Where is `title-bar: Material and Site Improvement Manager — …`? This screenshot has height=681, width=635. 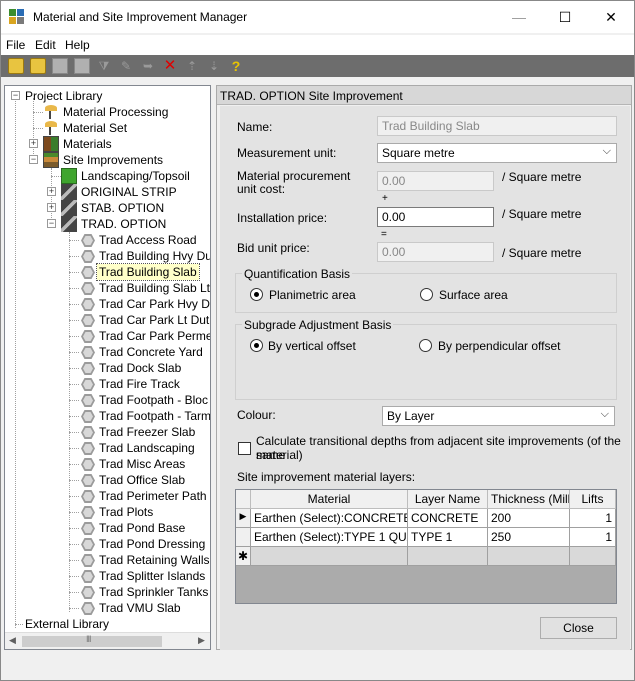 title-bar: Material and Site Improvement Manager — … is located at coordinates (317, 17).